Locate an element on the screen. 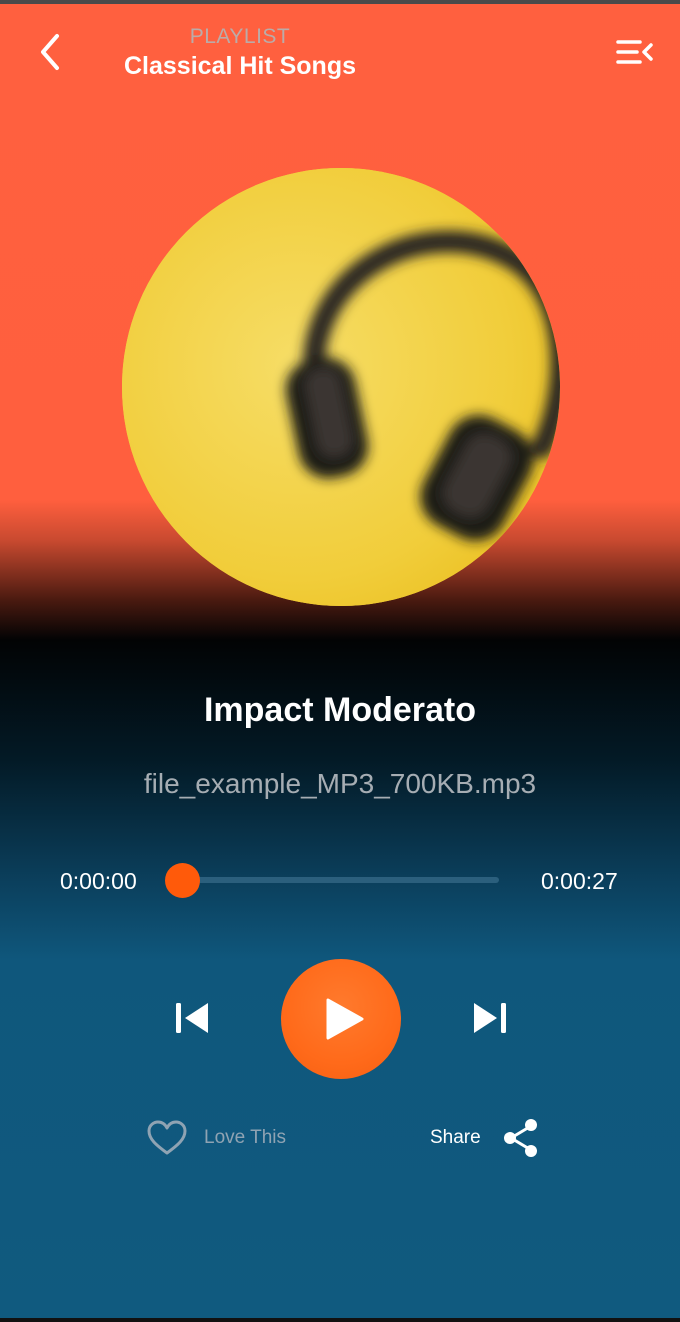 Image resolution: width=680 pixels, height=1322 pixels. next-track-button is located at coordinates (490, 1018).